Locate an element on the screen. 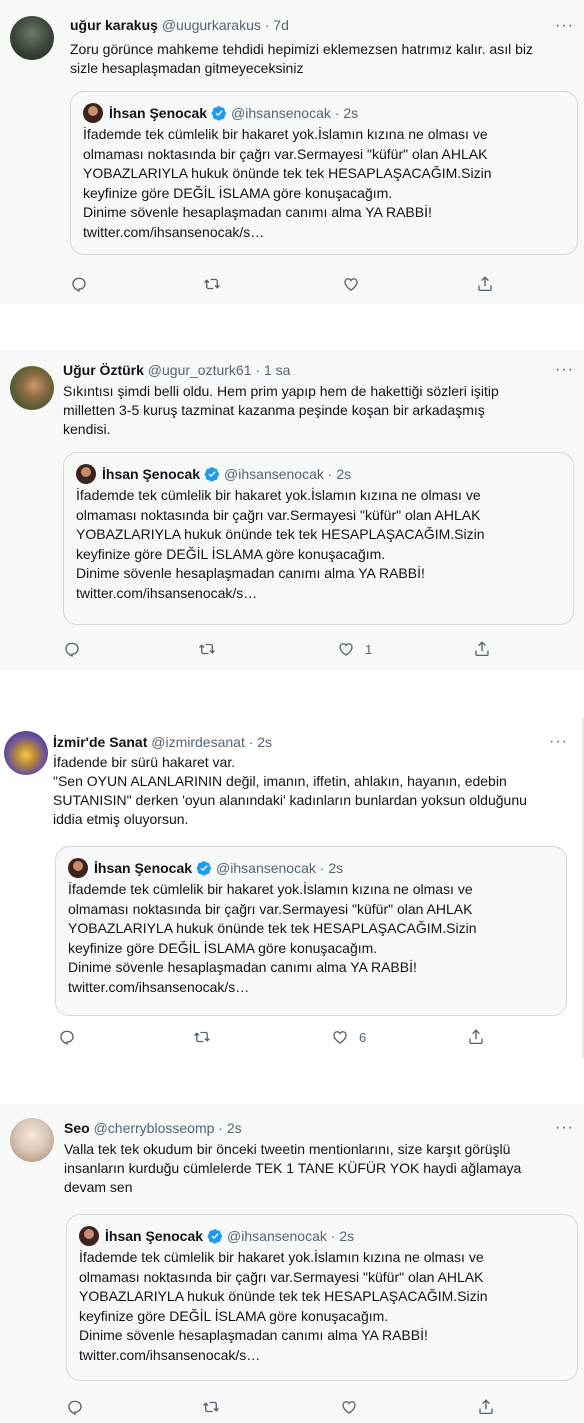  author-name: uğur karakuş is located at coordinates (114, 25).